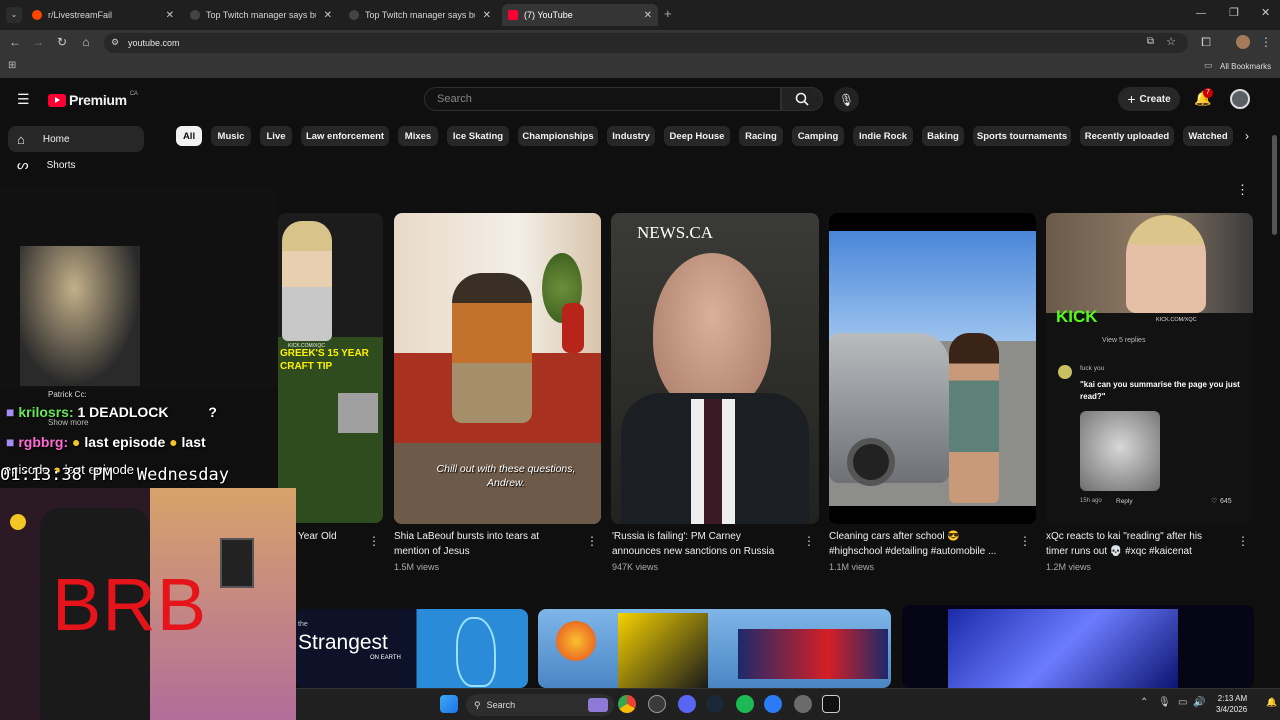 This screenshot has width=1280, height=720. What do you see at coordinates (1231, 704) in the screenshot?
I see `taskbar-clock: 2:13 AM 3/4/2026` at bounding box center [1231, 704].